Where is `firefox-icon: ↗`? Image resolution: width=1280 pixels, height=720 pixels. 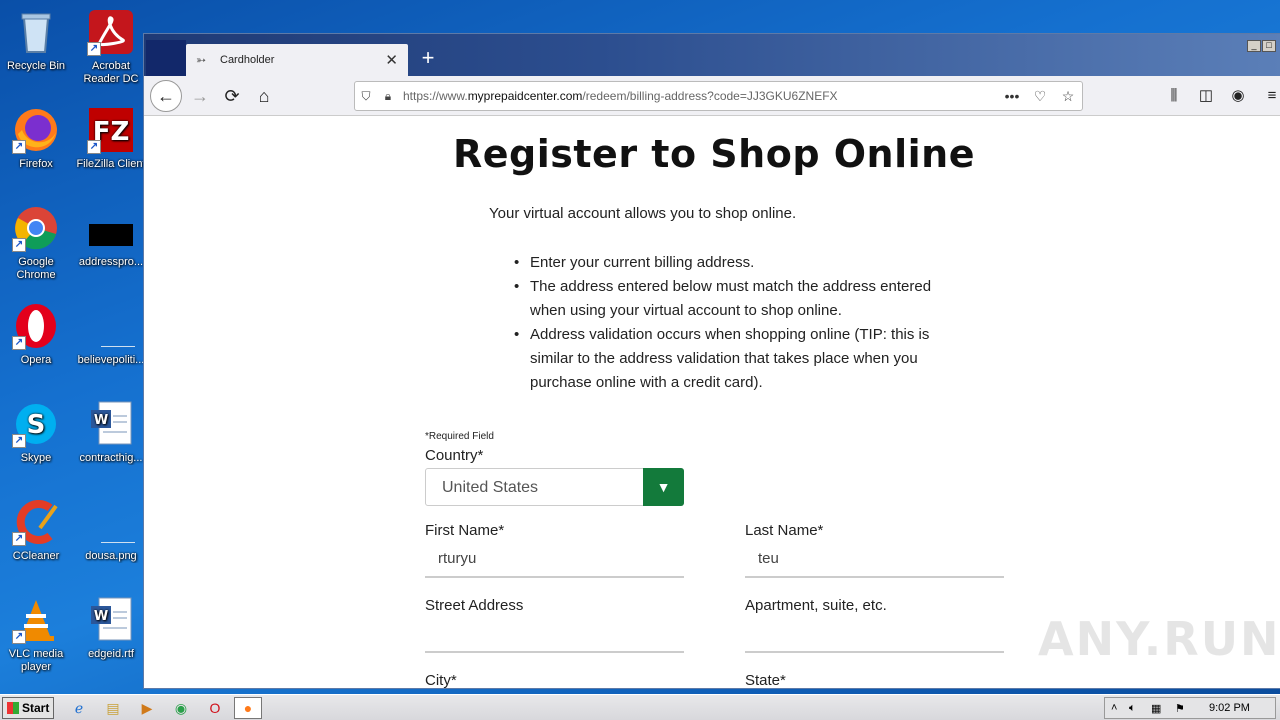
firefox-icon: ↗ is located at coordinates (36, 130).